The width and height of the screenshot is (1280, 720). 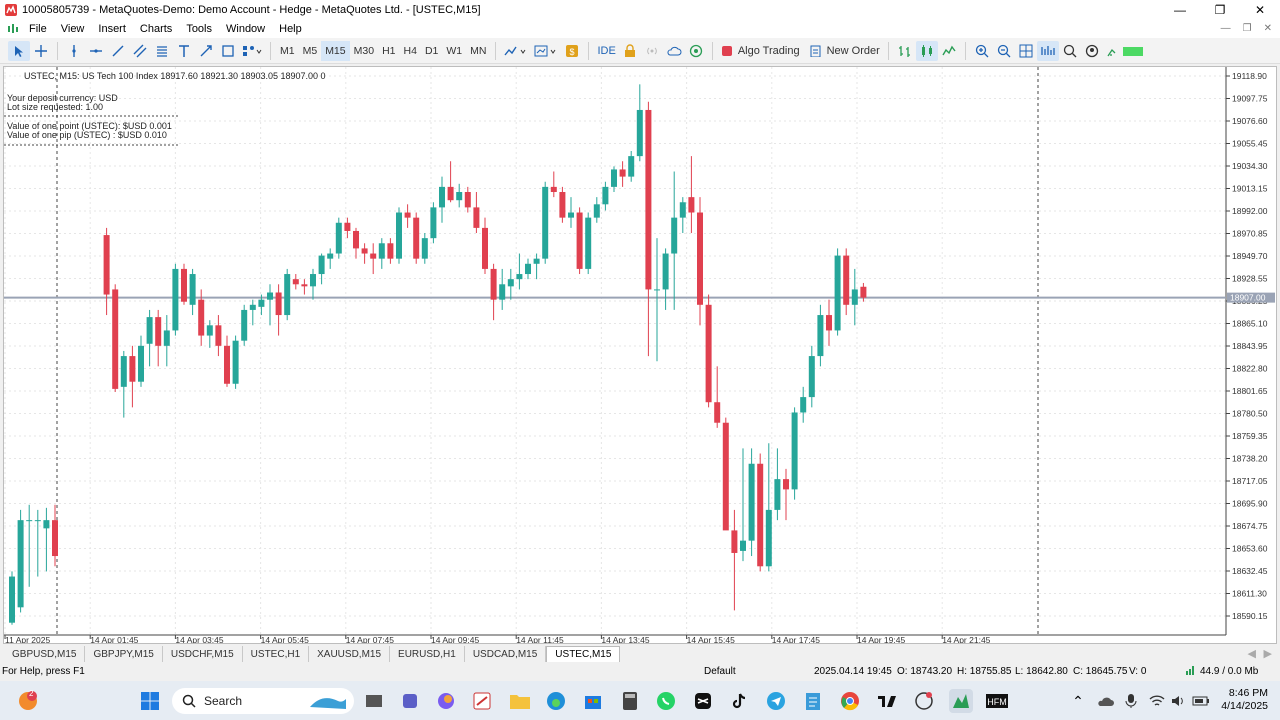 I want to click on snipping-tool-icon, so click(x=482, y=701).